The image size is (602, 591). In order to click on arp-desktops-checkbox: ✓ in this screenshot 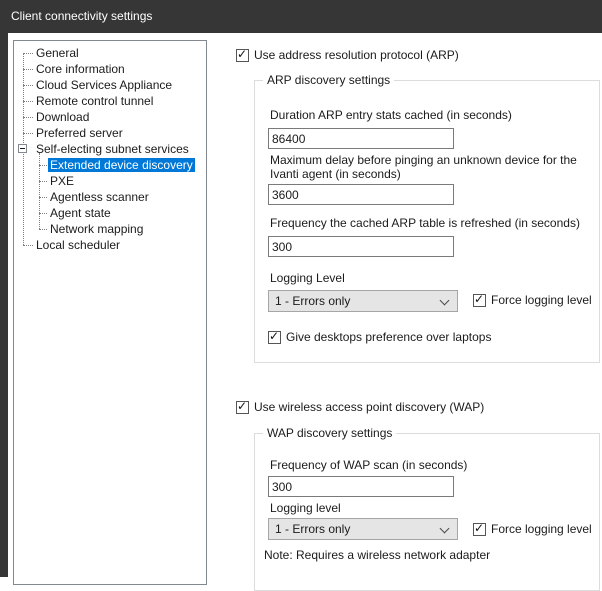, I will do `click(274, 336)`.